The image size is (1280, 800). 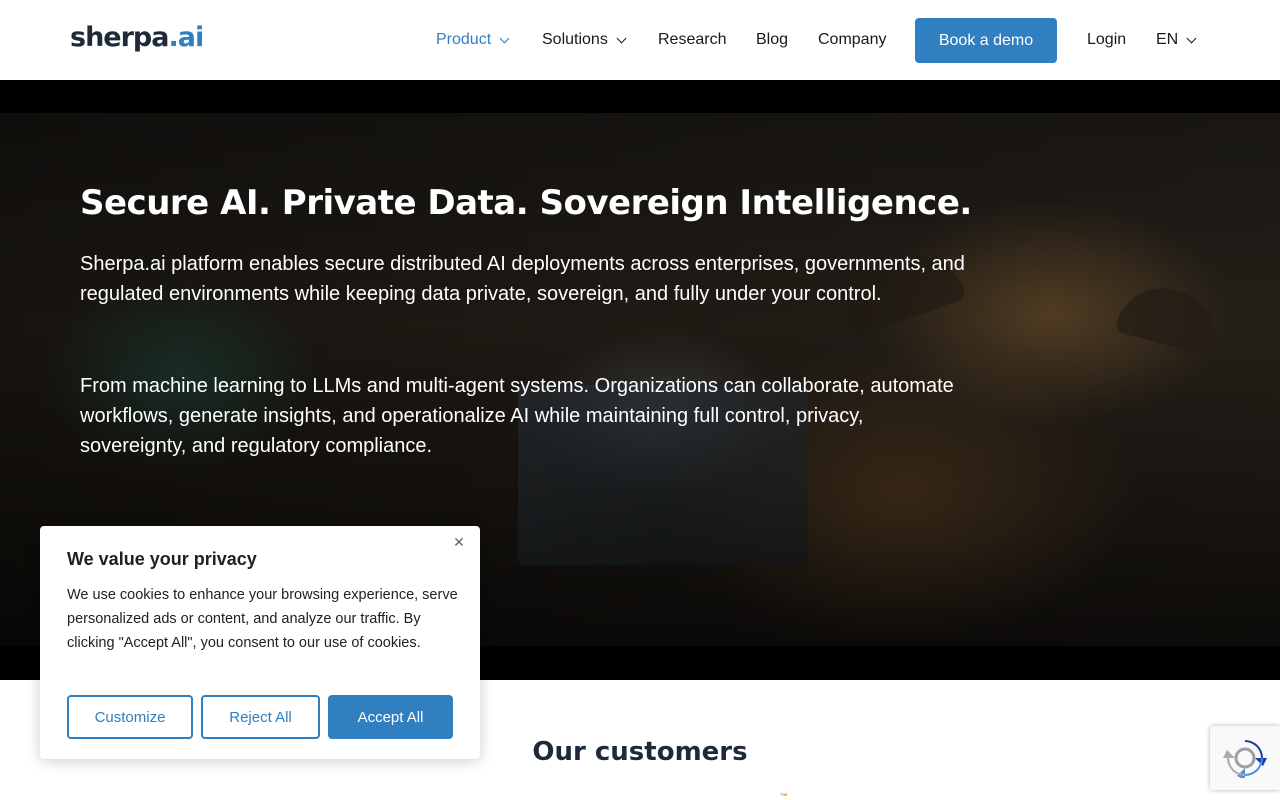 I want to click on nav-company: Company, so click(x=852, y=40).